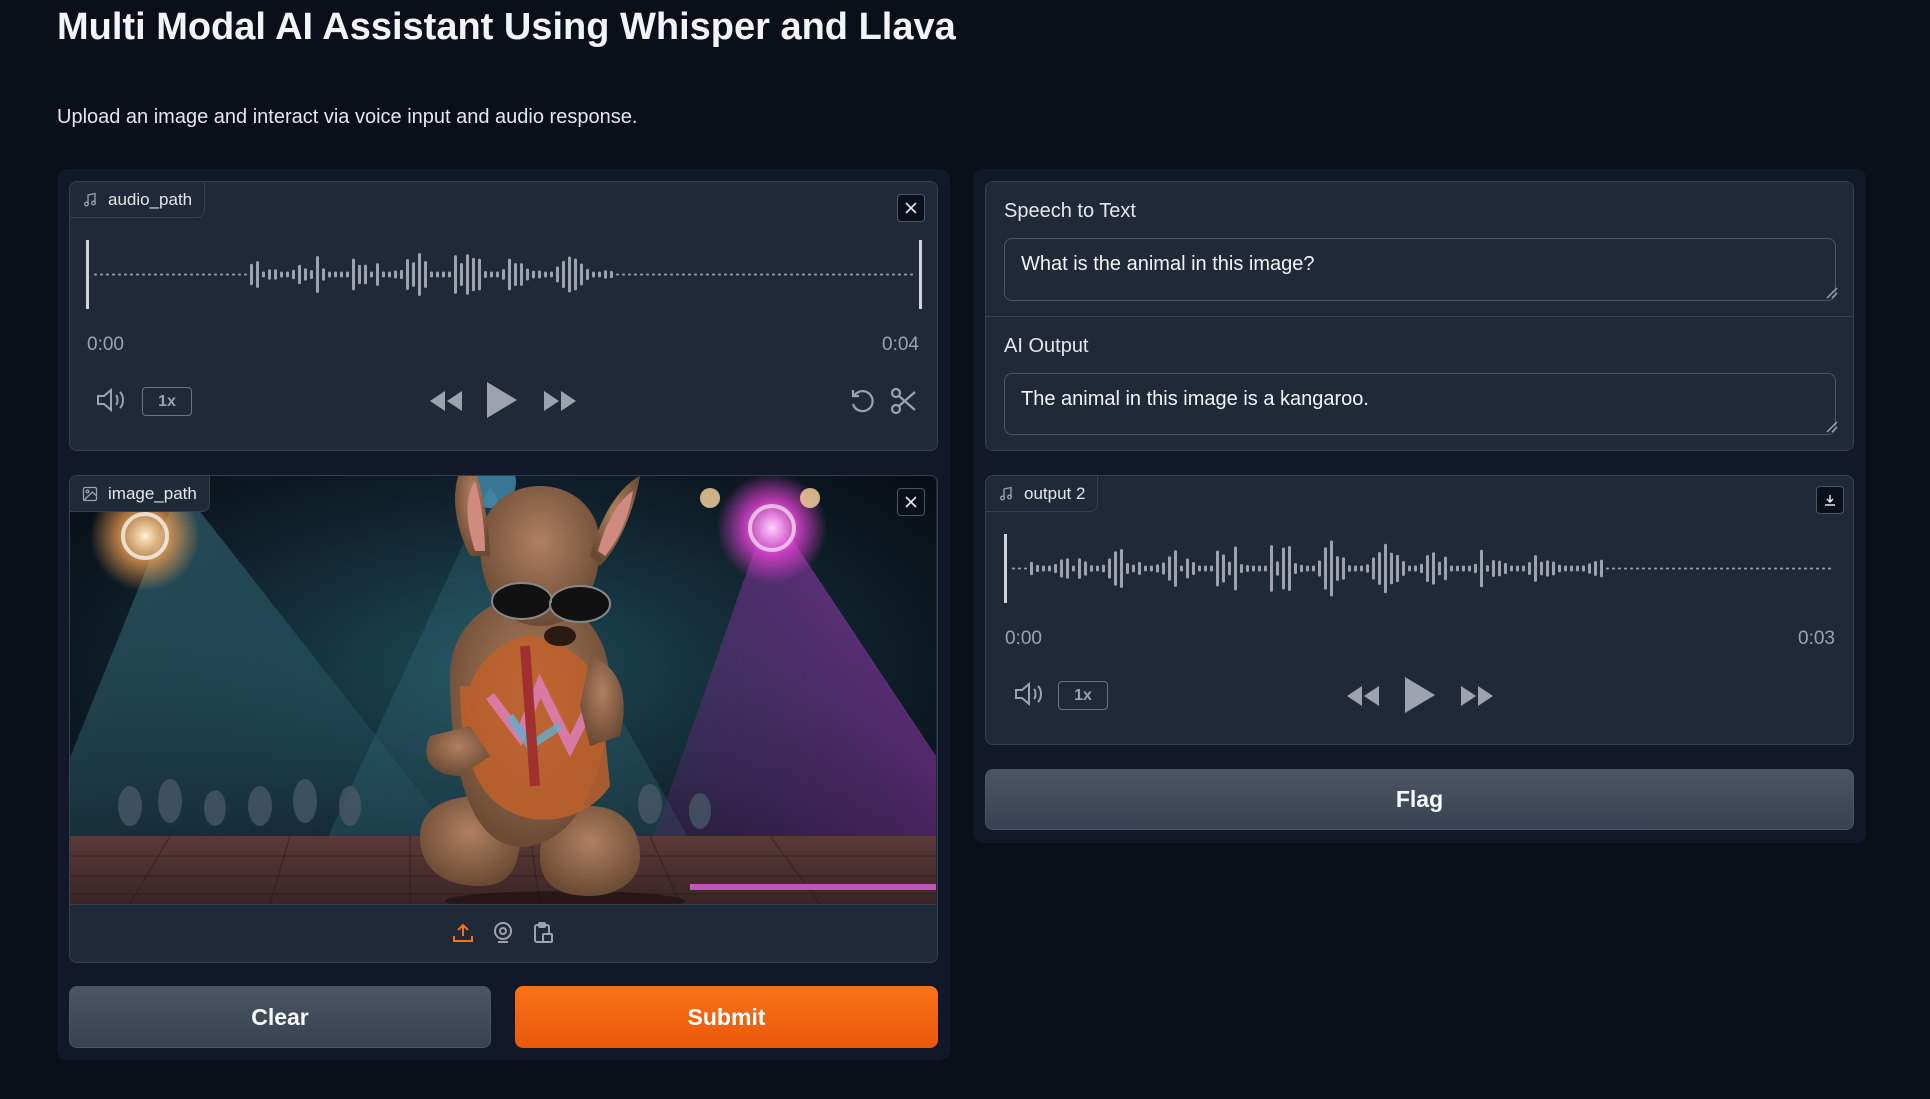  I want to click on image-input-label: image_path, so click(140, 494).